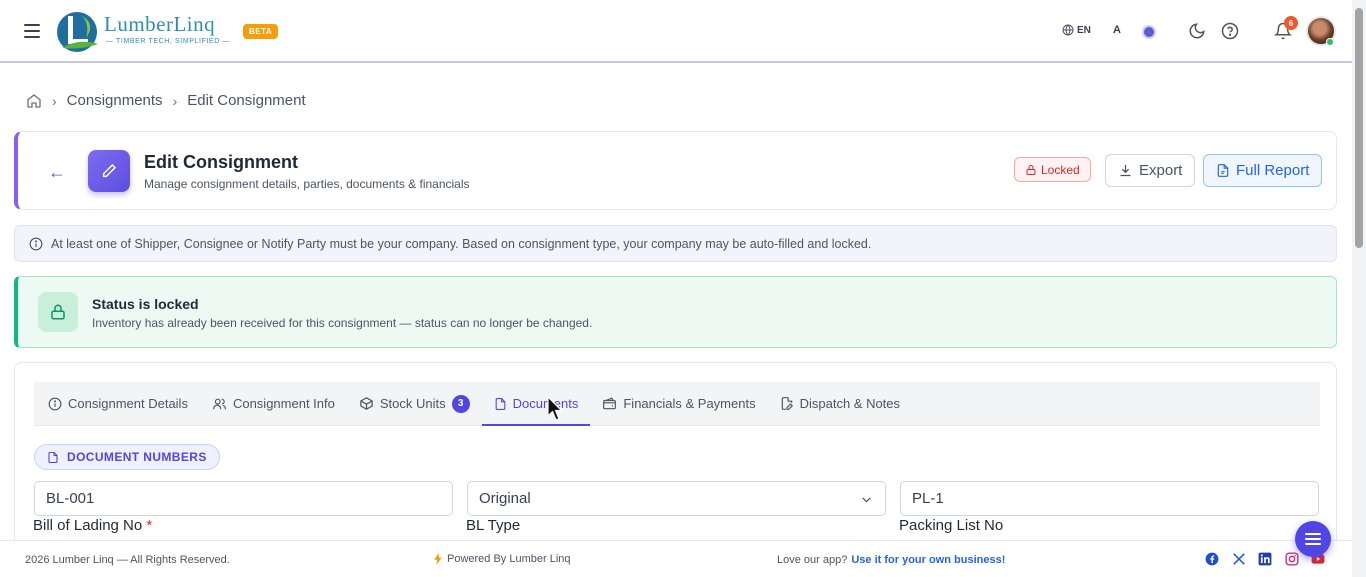 This screenshot has width=1366, height=577. What do you see at coordinates (246, 100) in the screenshot?
I see `breadcrumb-current: Edit Consignment` at bounding box center [246, 100].